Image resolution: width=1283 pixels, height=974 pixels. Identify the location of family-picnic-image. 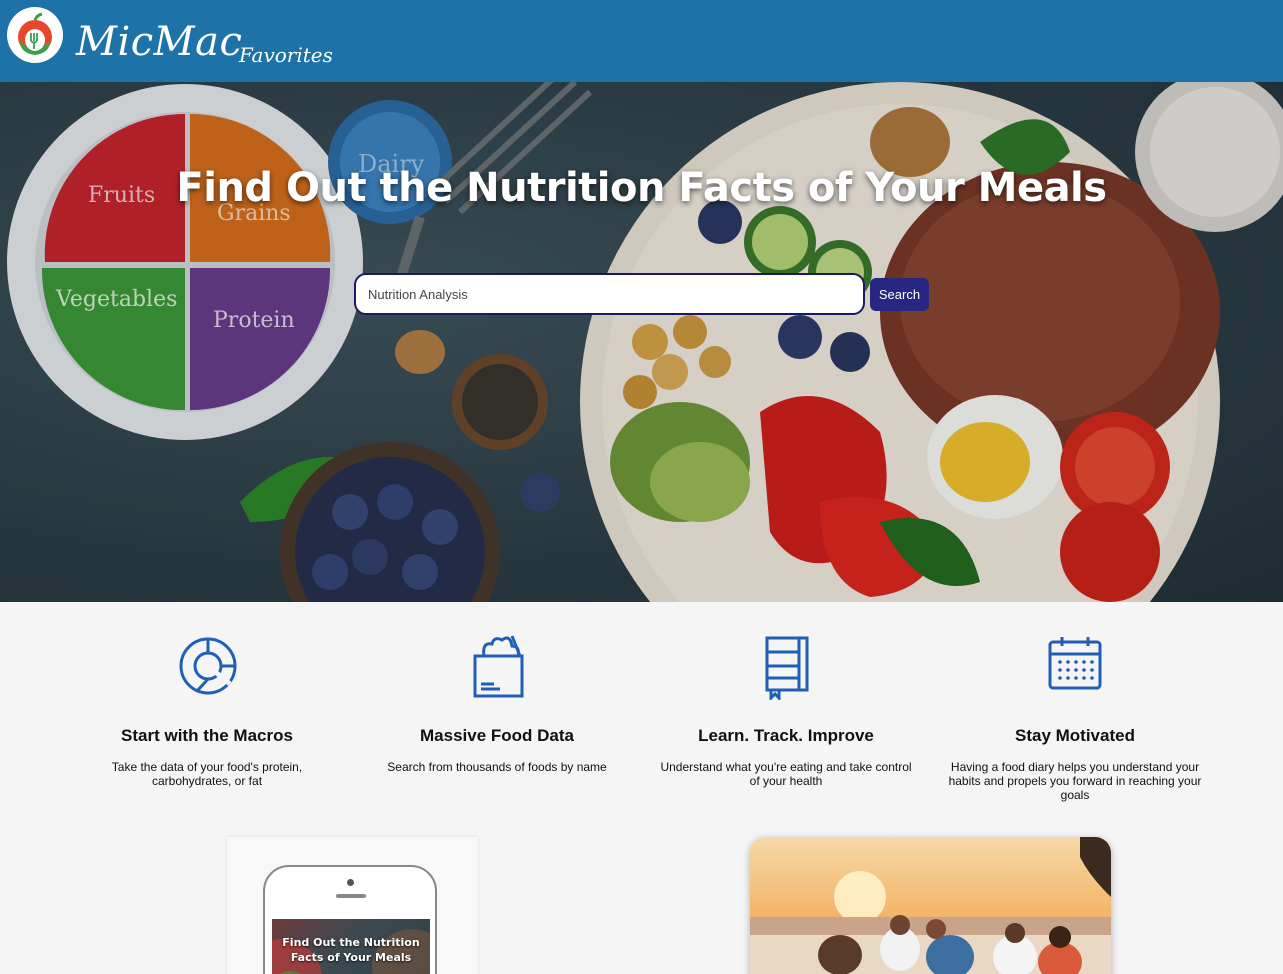
(930, 905).